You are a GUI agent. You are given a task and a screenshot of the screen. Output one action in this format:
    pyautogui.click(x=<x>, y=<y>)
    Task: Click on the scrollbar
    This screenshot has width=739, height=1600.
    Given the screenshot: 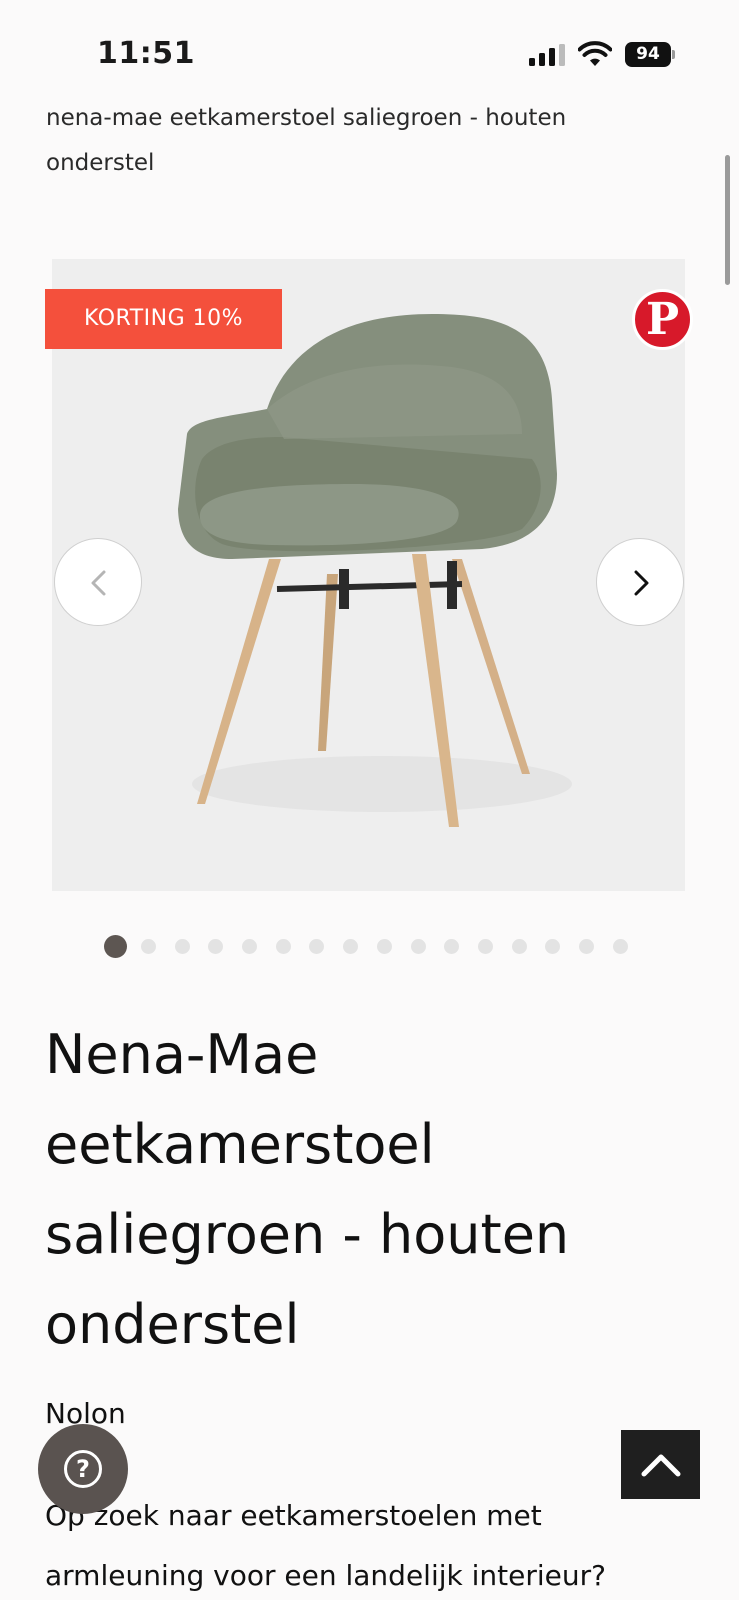 What is the action you would take?
    pyautogui.click(x=727, y=220)
    